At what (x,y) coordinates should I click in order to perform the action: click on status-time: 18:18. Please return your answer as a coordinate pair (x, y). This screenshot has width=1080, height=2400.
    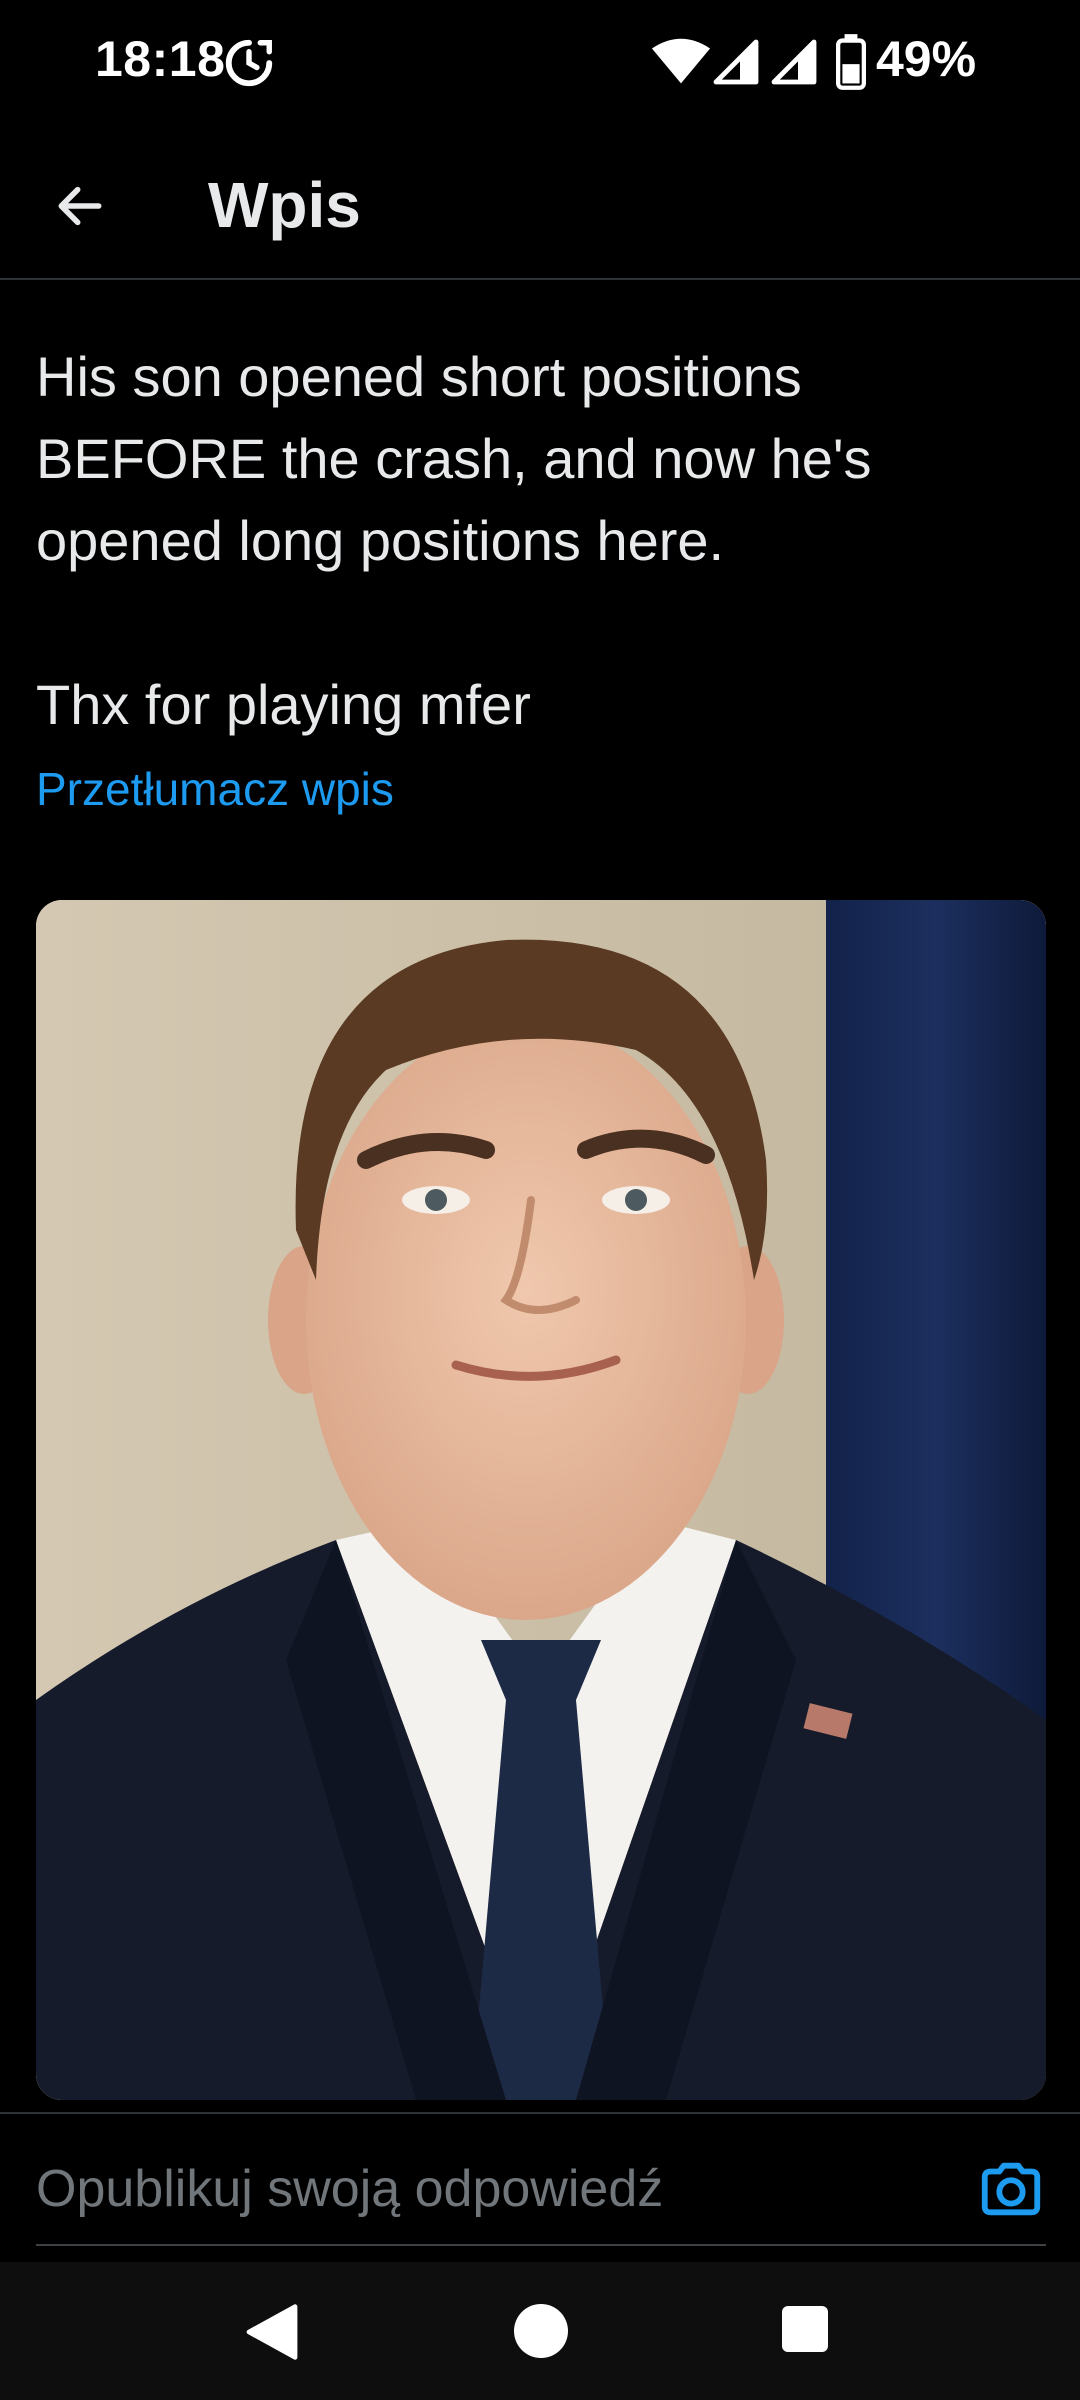
    Looking at the image, I should click on (160, 59).